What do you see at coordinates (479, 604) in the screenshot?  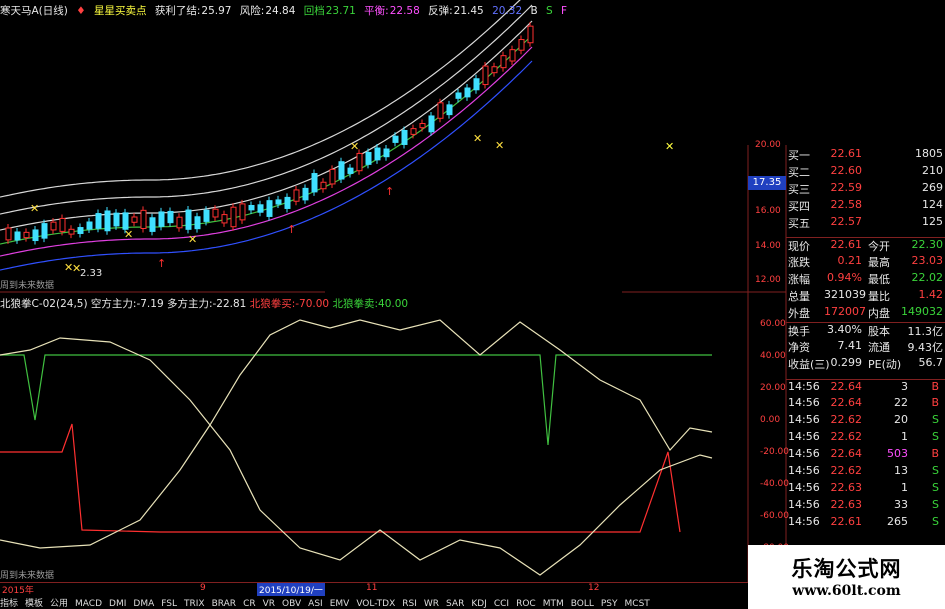 I see `toolbar-item: KDJ` at bounding box center [479, 604].